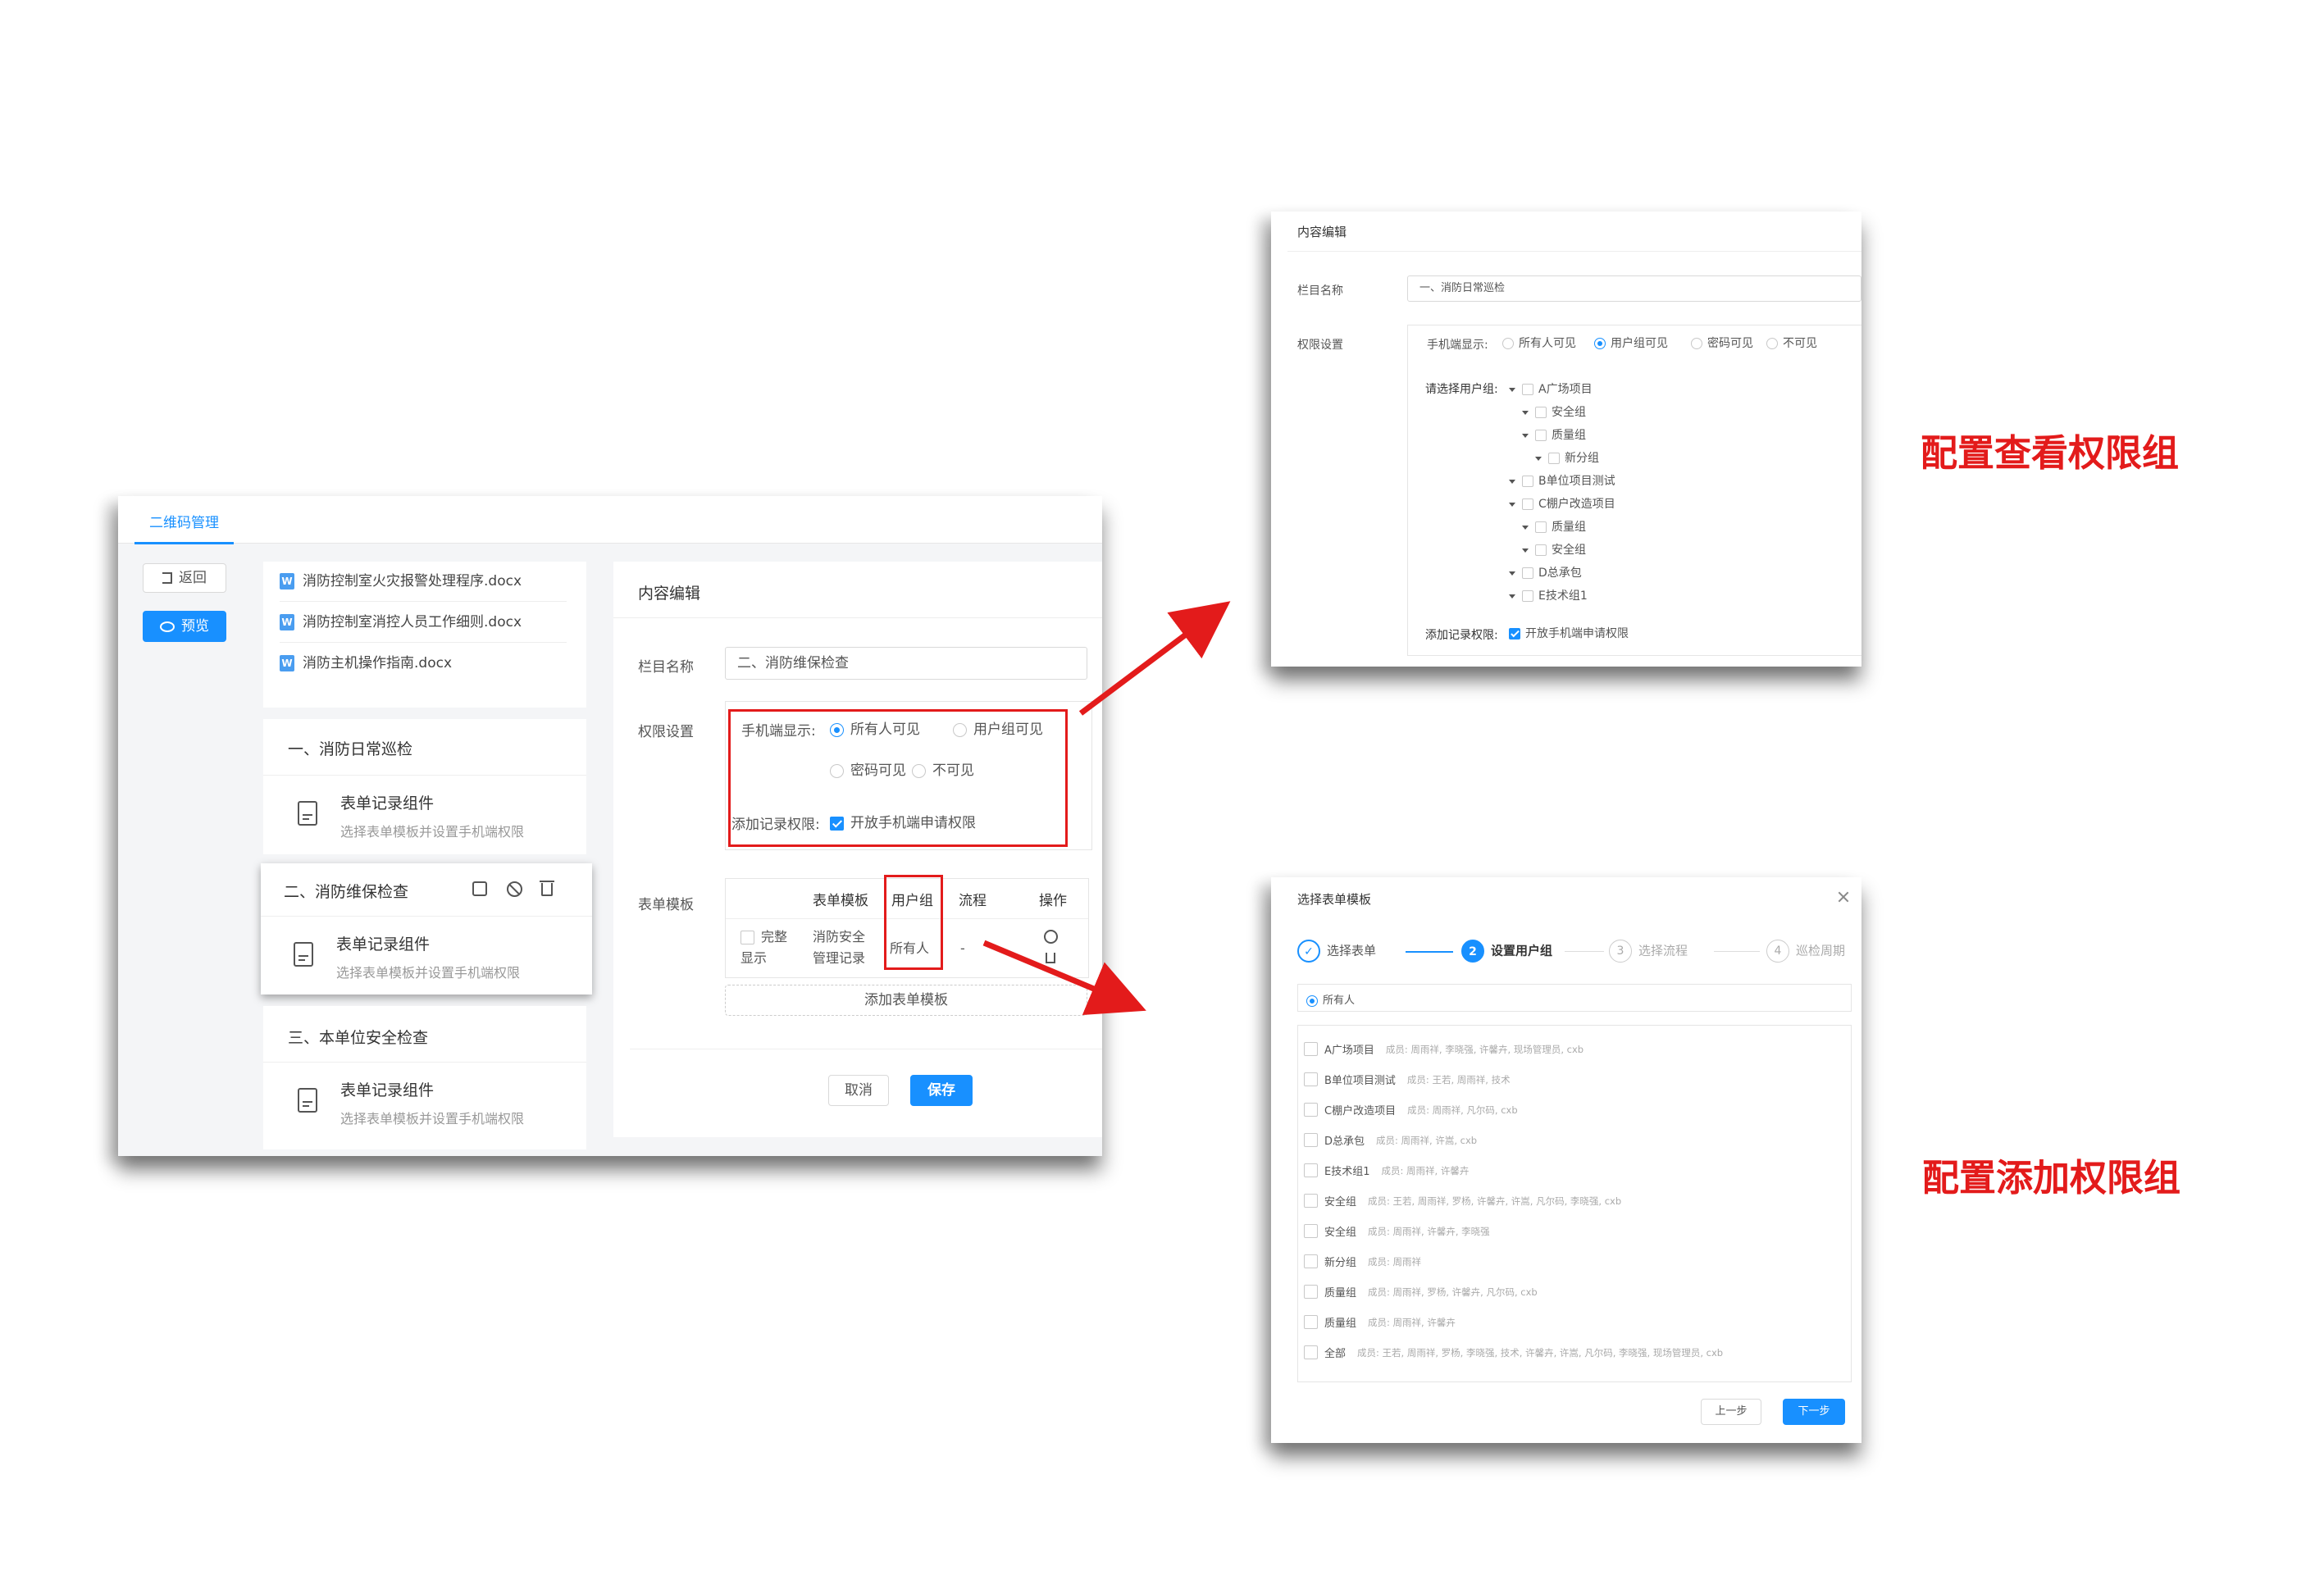 The width and height of the screenshot is (2324, 1584). I want to click on arrow-to-view-panel, so click(1154, 658).